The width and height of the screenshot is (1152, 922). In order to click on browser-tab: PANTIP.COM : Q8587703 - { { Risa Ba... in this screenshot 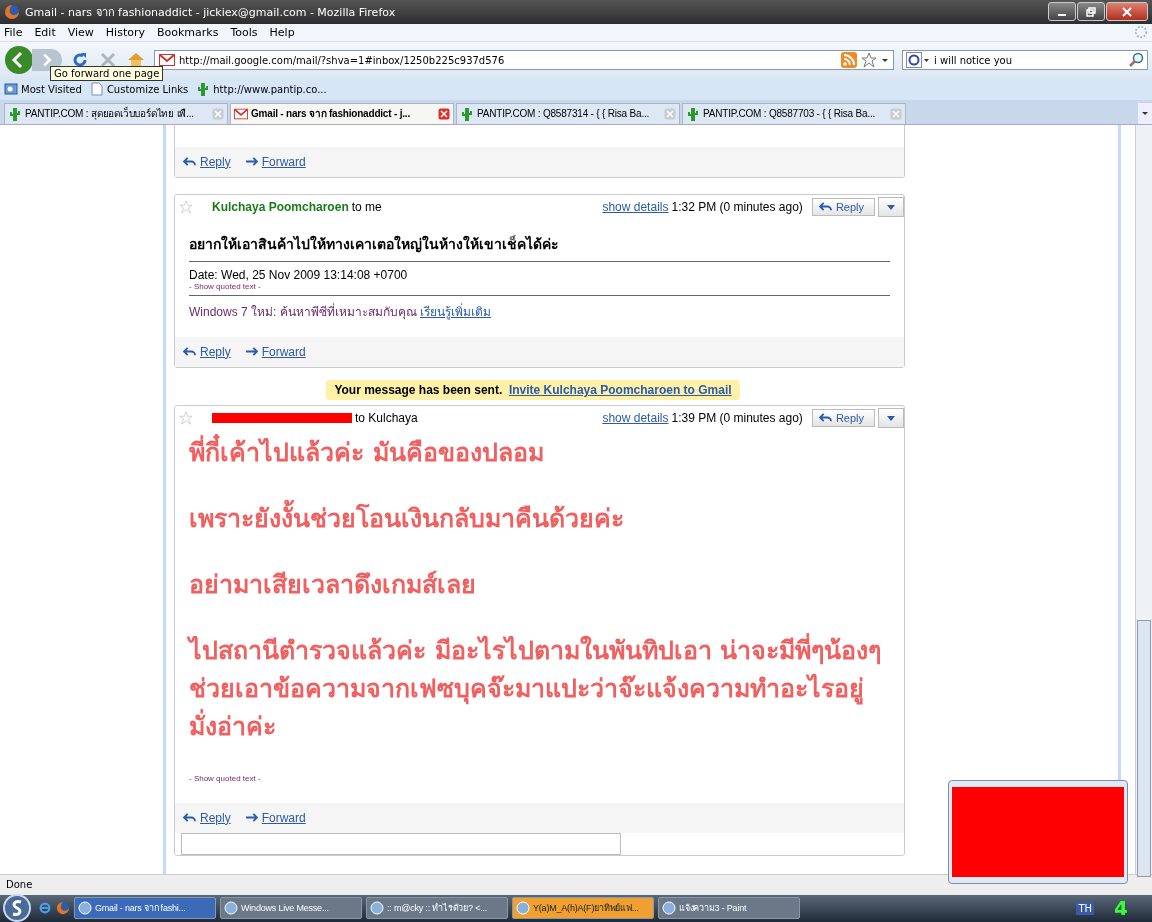, I will do `click(794, 113)`.